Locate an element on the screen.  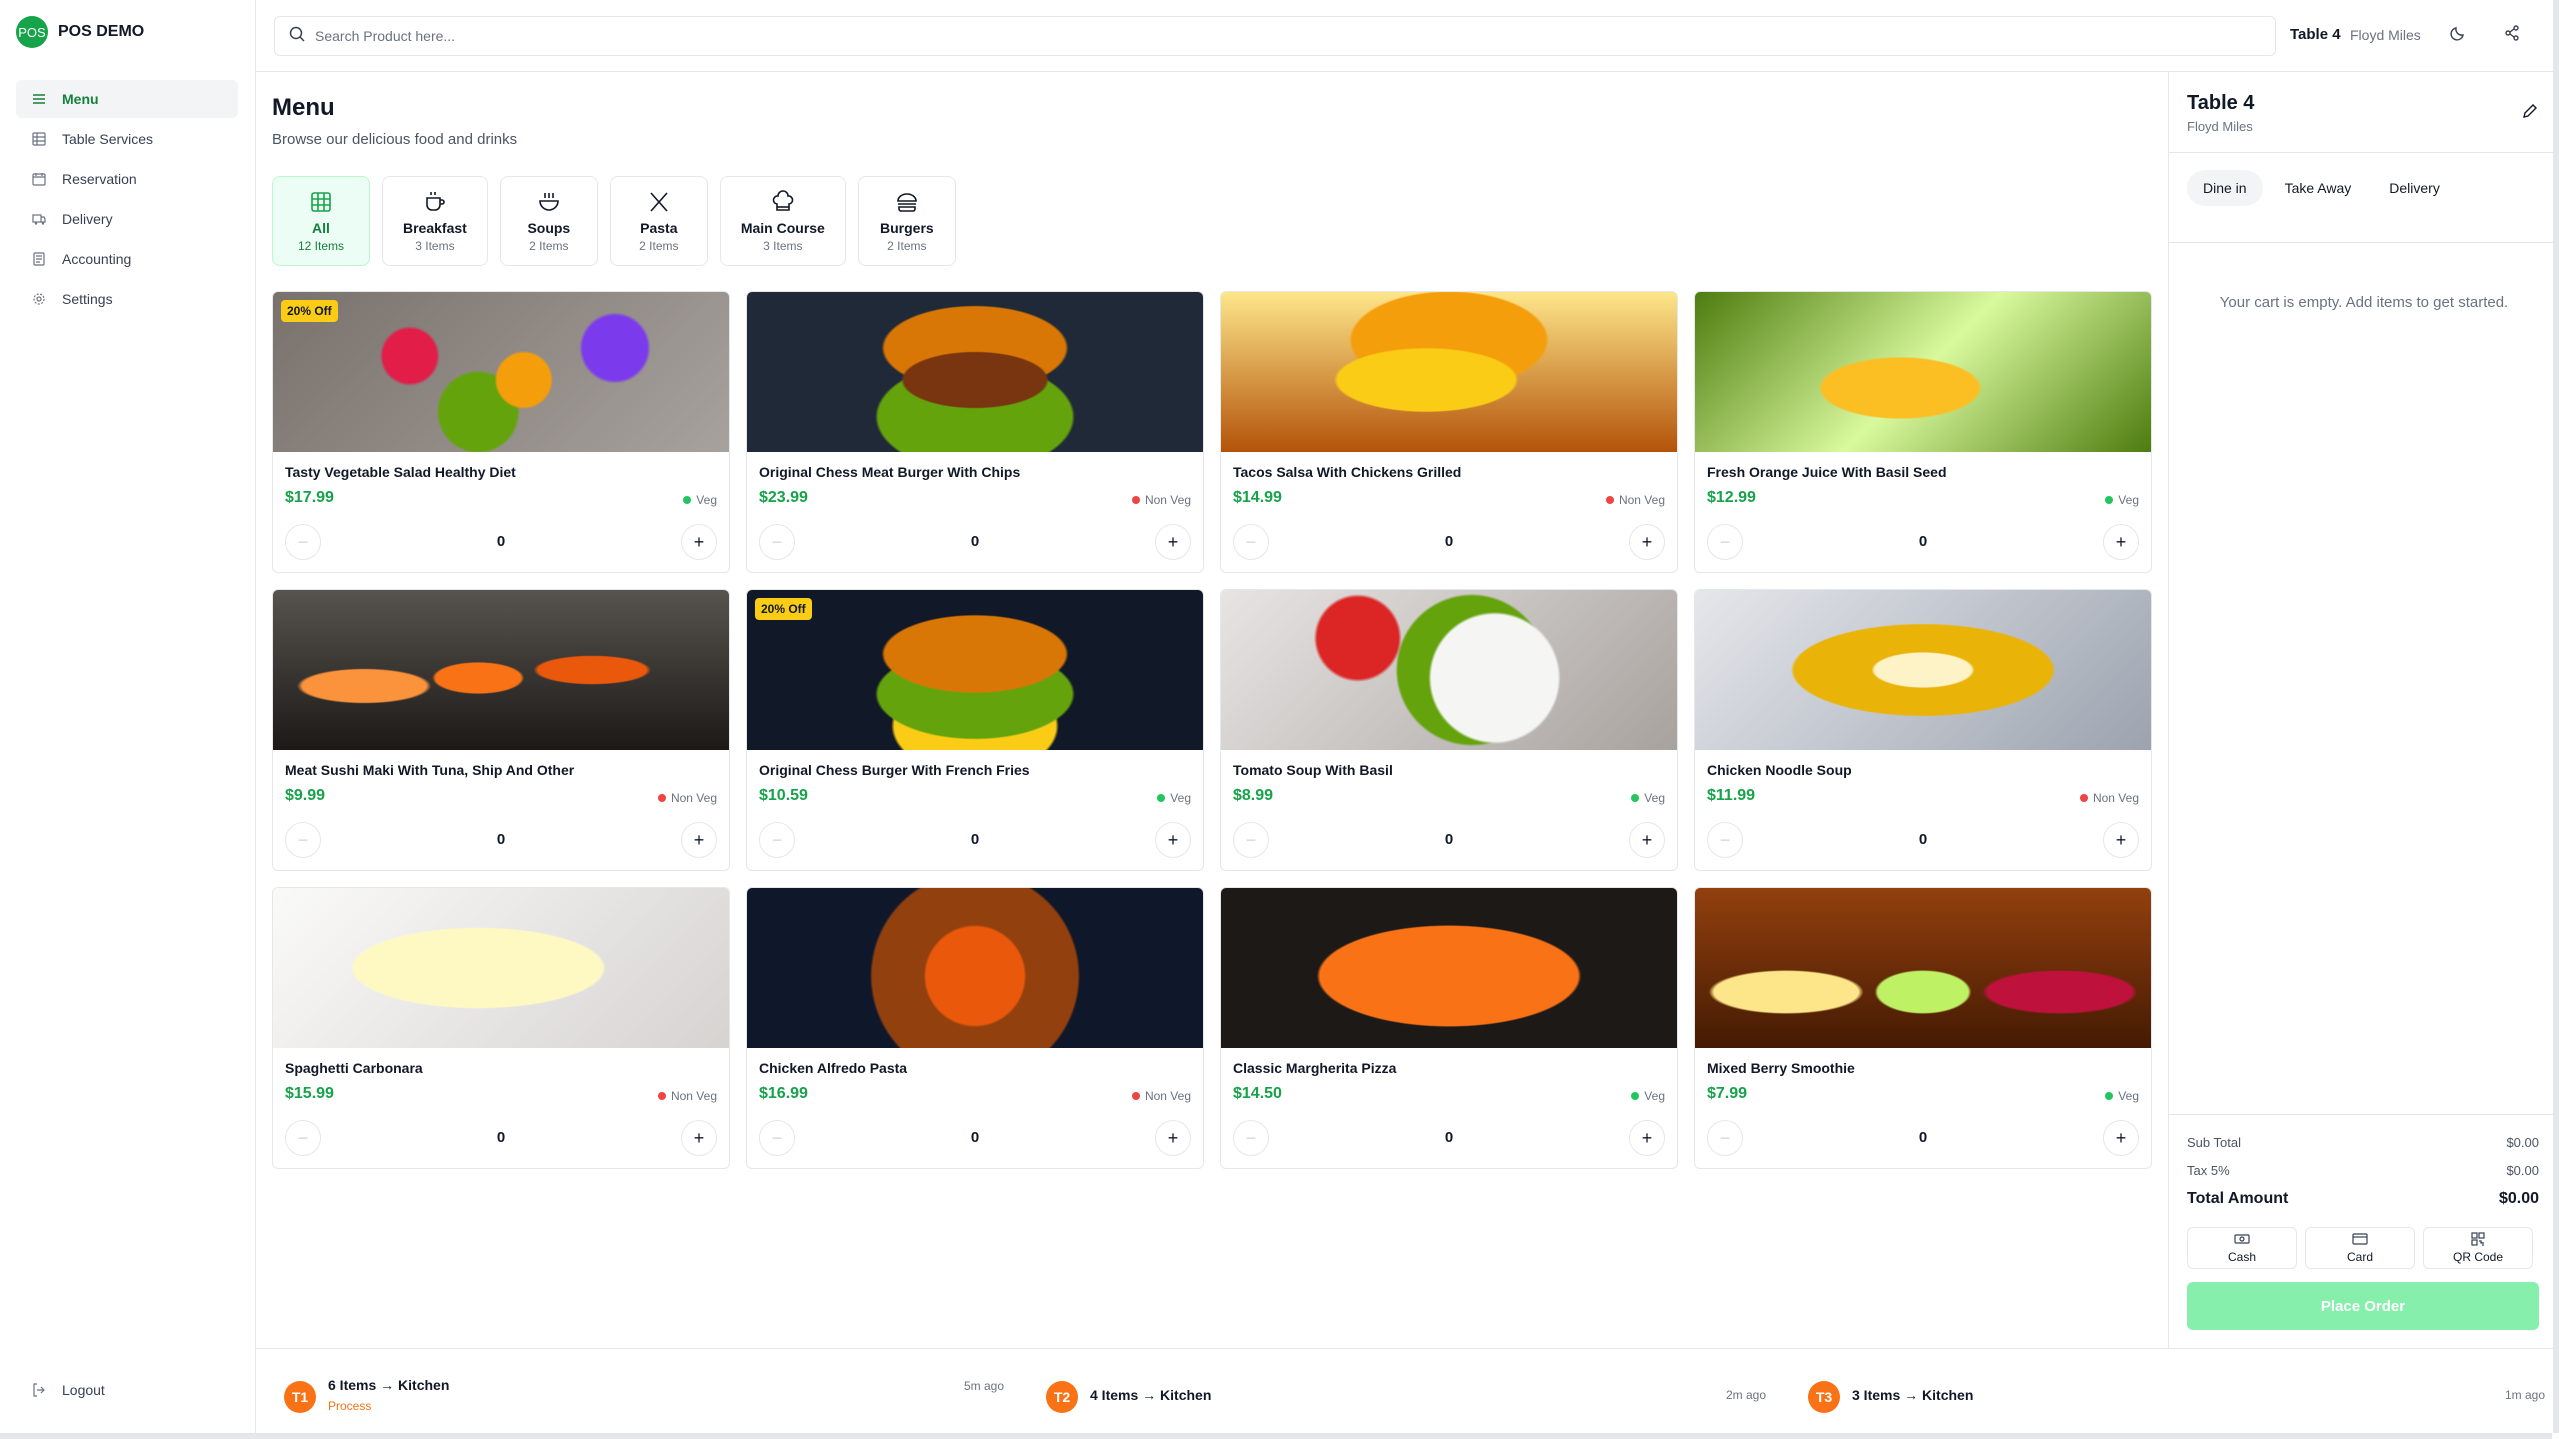
sidebar-item-accounting: Accounting is located at coordinates (127, 259).